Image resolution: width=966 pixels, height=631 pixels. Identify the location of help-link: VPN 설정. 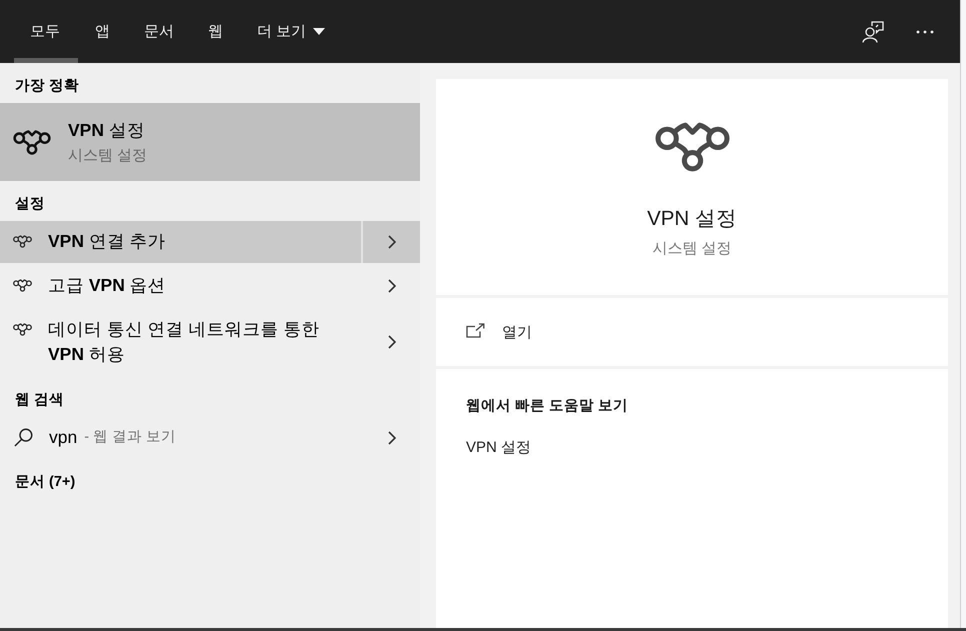
(499, 448).